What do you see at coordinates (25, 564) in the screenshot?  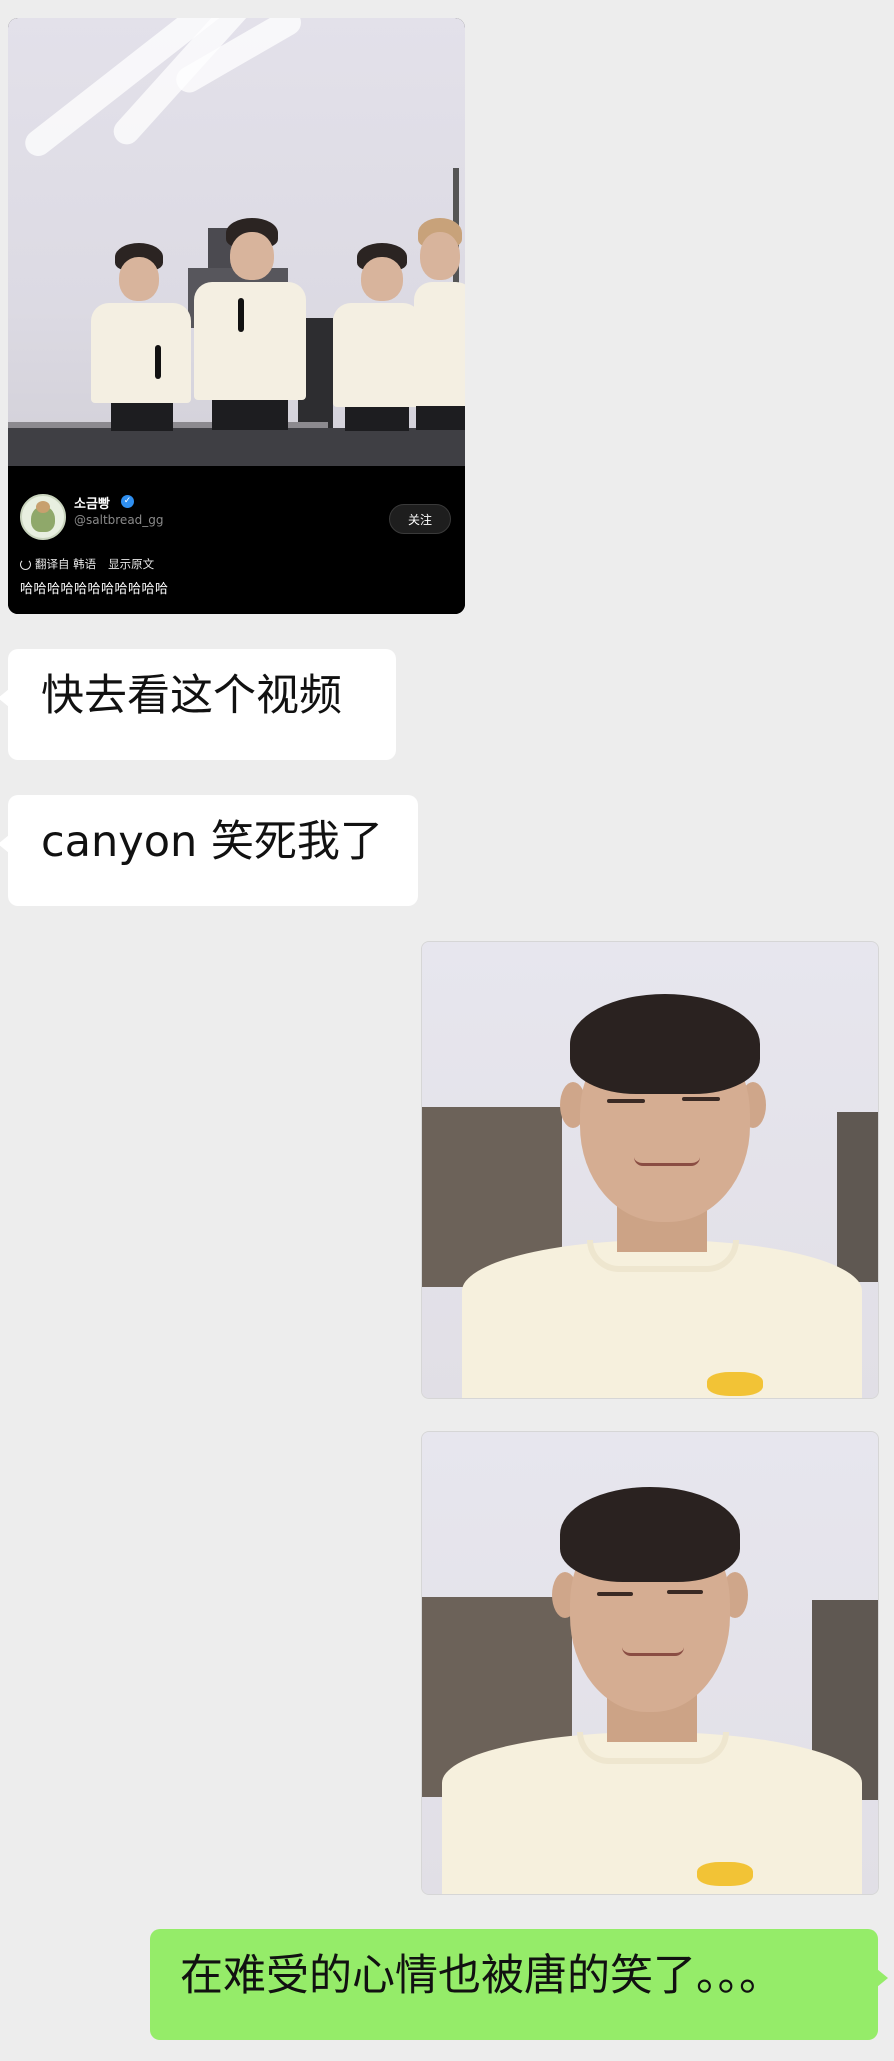 I see `refresh-icon` at bounding box center [25, 564].